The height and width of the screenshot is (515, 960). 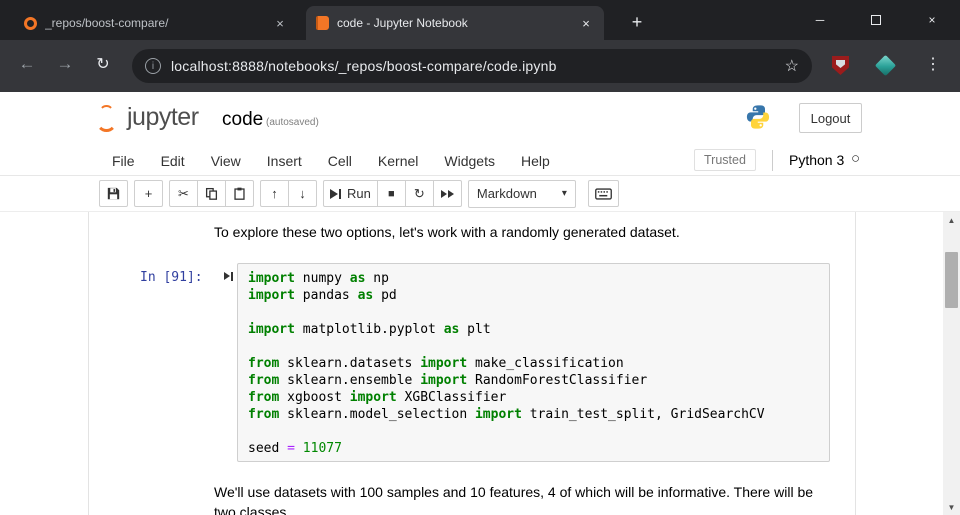 What do you see at coordinates (951, 220) in the screenshot?
I see `scroll-up-icon: ▲` at bounding box center [951, 220].